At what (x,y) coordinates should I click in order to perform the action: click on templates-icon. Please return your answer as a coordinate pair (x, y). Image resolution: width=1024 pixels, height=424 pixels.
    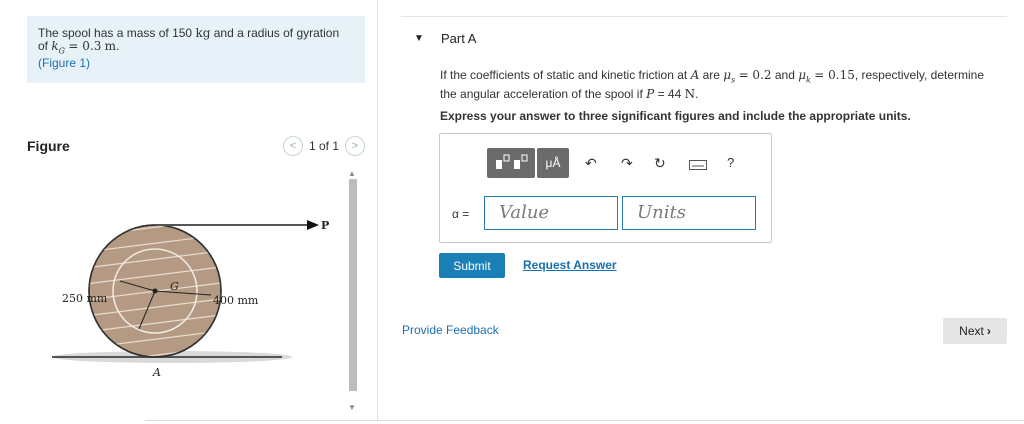
    Looking at the image, I should click on (512, 161).